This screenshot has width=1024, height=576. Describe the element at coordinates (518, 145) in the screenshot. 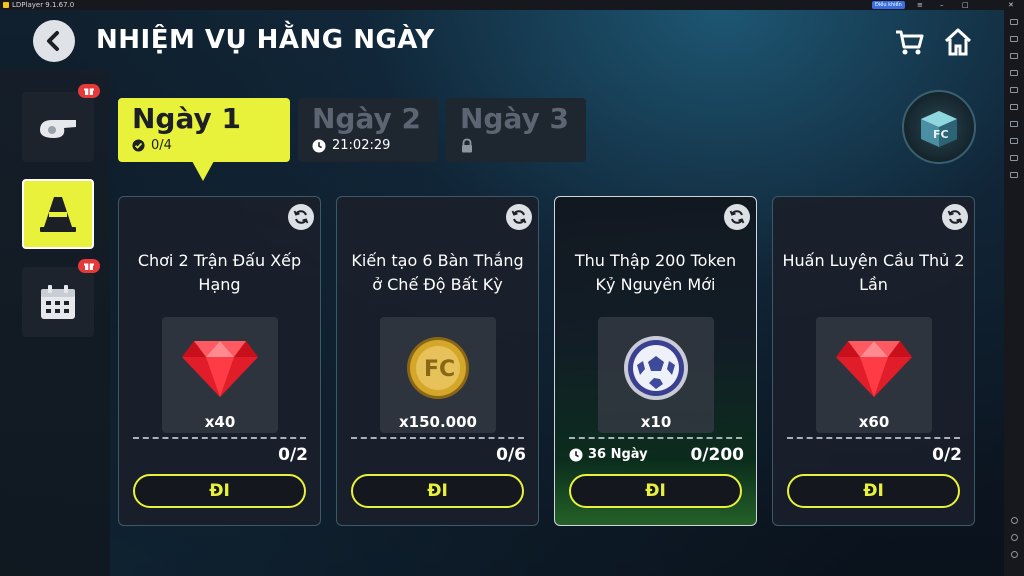

I see `day-locked` at that location.